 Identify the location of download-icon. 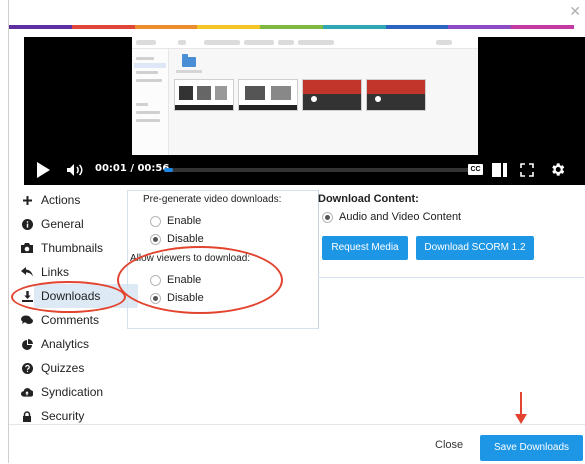
(27, 296).